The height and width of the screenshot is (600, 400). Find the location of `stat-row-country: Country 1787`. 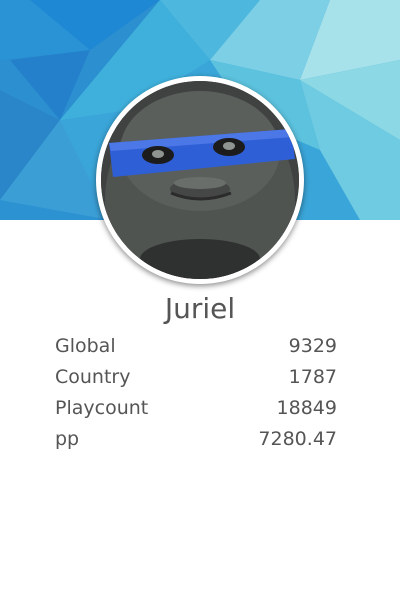

stat-row-country: Country 1787 is located at coordinates (196, 376).